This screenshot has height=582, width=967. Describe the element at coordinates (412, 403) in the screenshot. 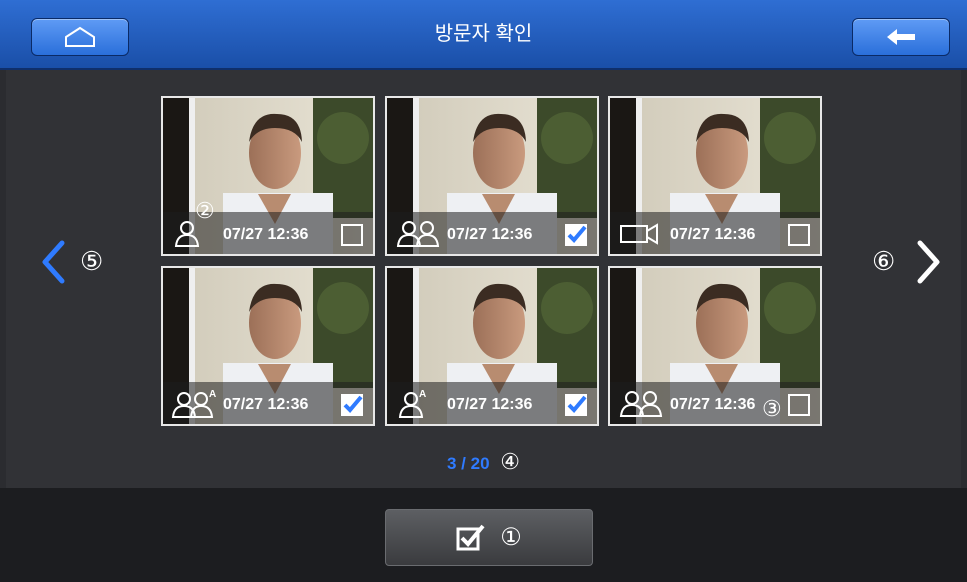

I see `single-person-a-icon: A` at that location.